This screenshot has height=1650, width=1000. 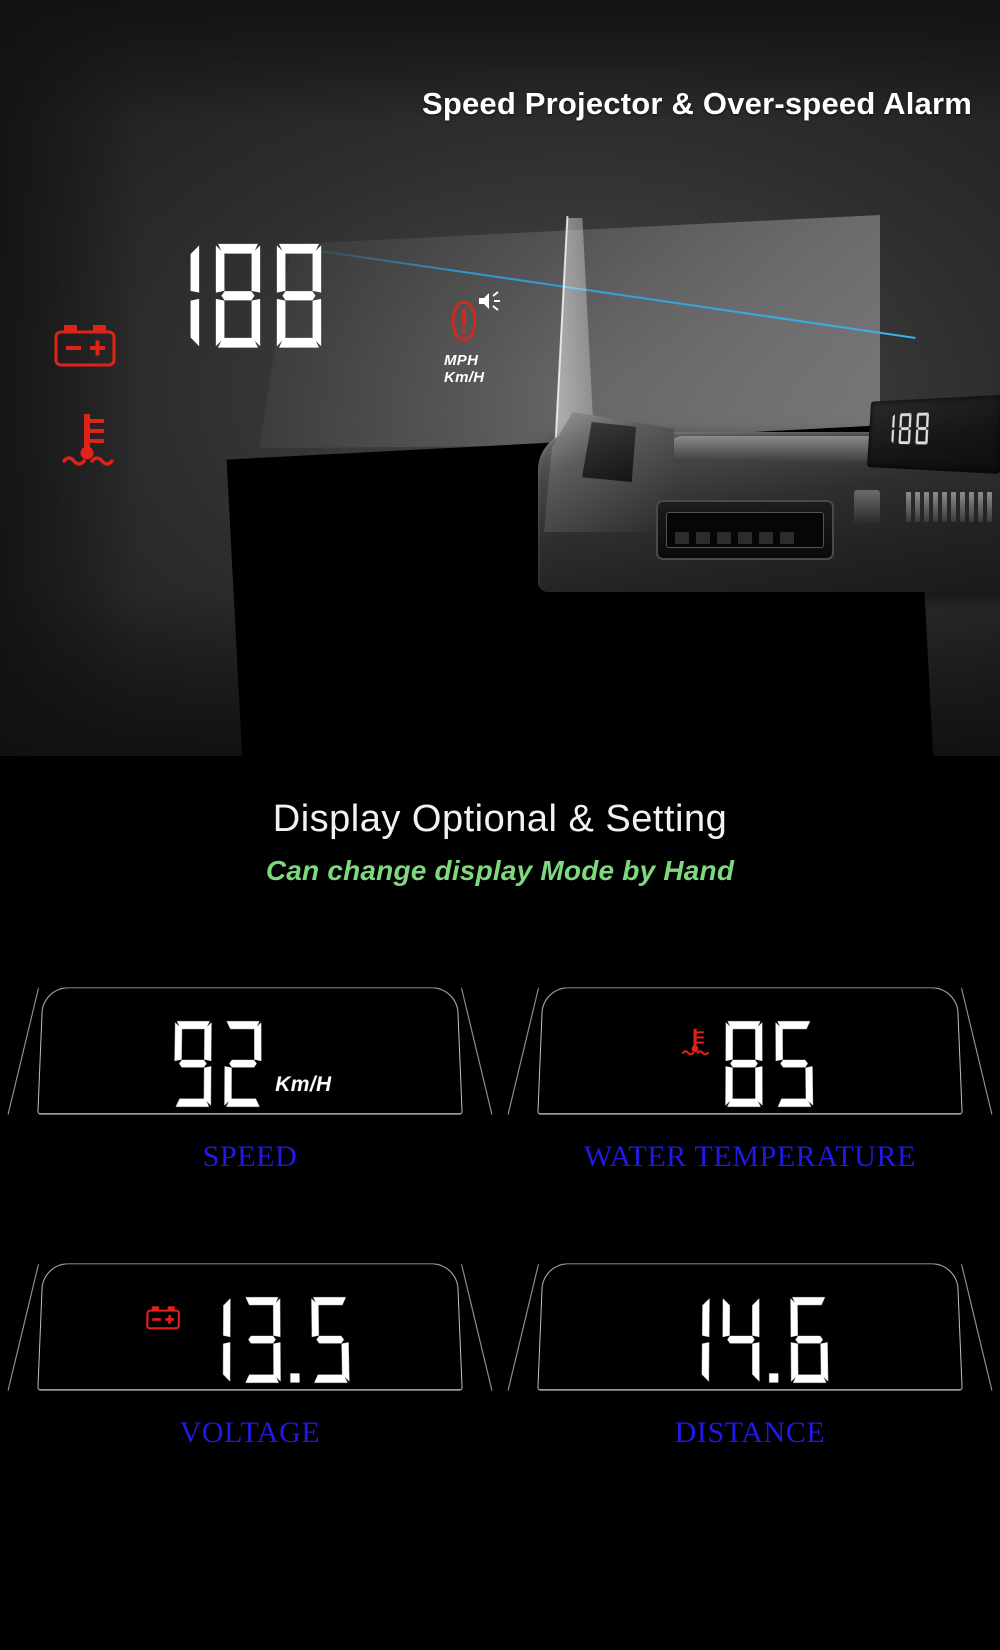 I want to click on display-mode-cell: DISTANCE, so click(x=750, y=1356).